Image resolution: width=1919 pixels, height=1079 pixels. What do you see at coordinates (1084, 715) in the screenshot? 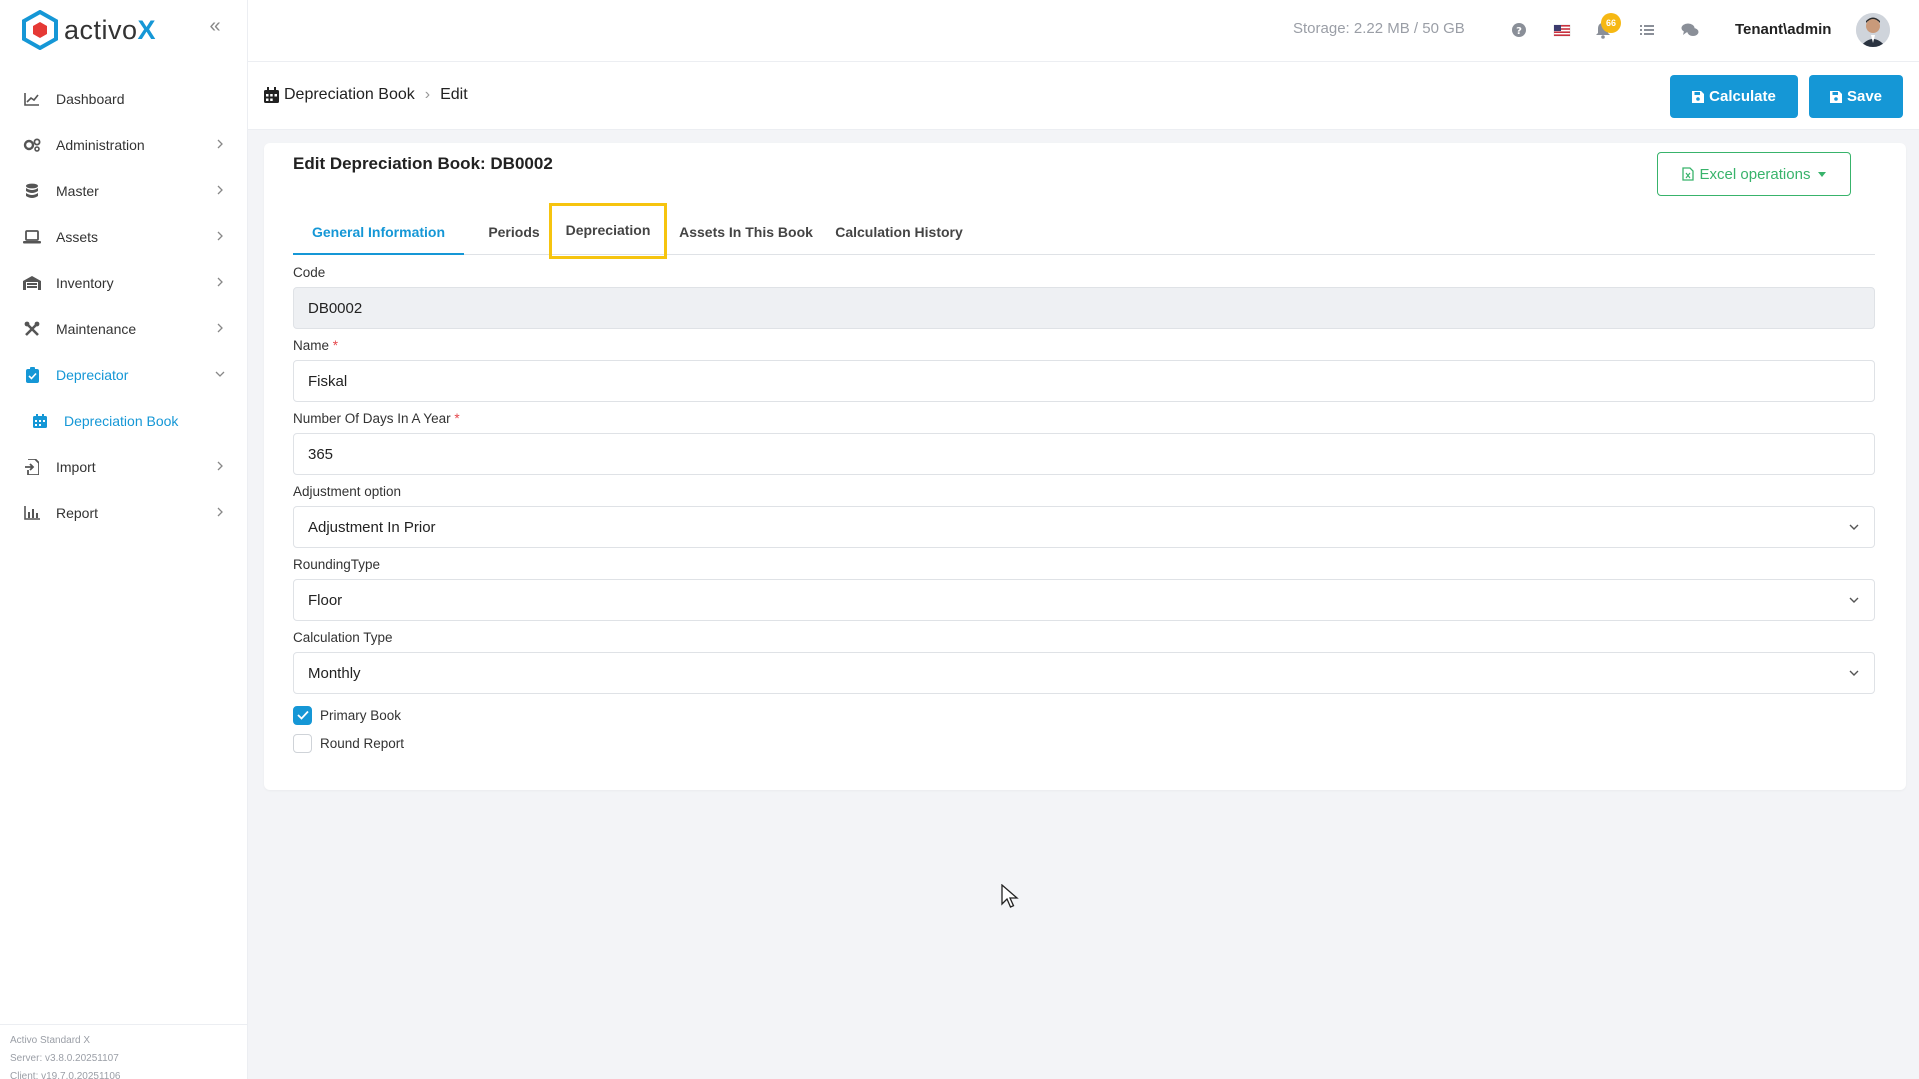
I see `primary-book-row: Primary Book` at bounding box center [1084, 715].